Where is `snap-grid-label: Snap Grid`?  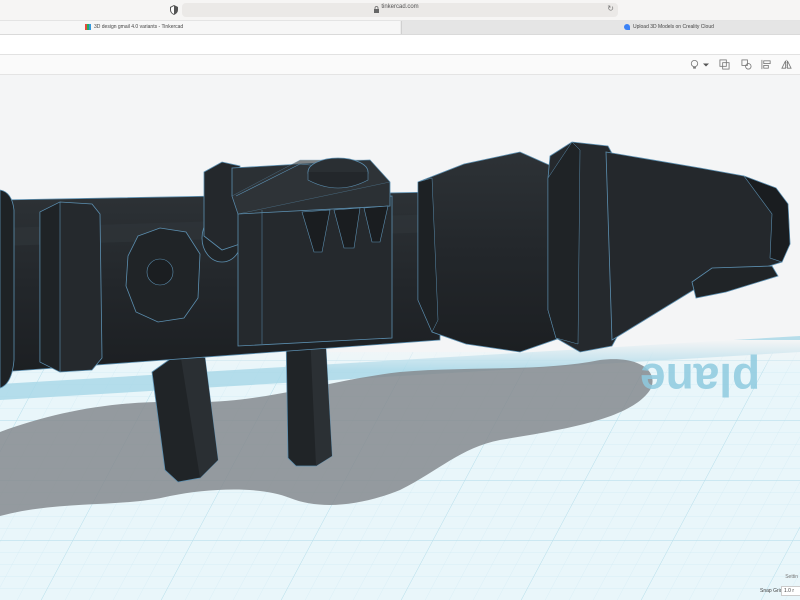
snap-grid-label: Snap Grid is located at coordinates (771, 591).